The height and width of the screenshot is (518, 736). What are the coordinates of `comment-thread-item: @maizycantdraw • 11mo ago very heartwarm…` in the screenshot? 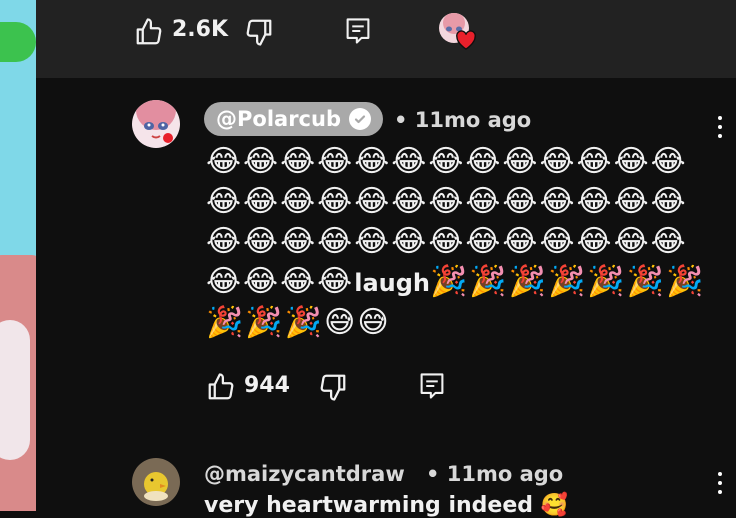 It's located at (386, 483).